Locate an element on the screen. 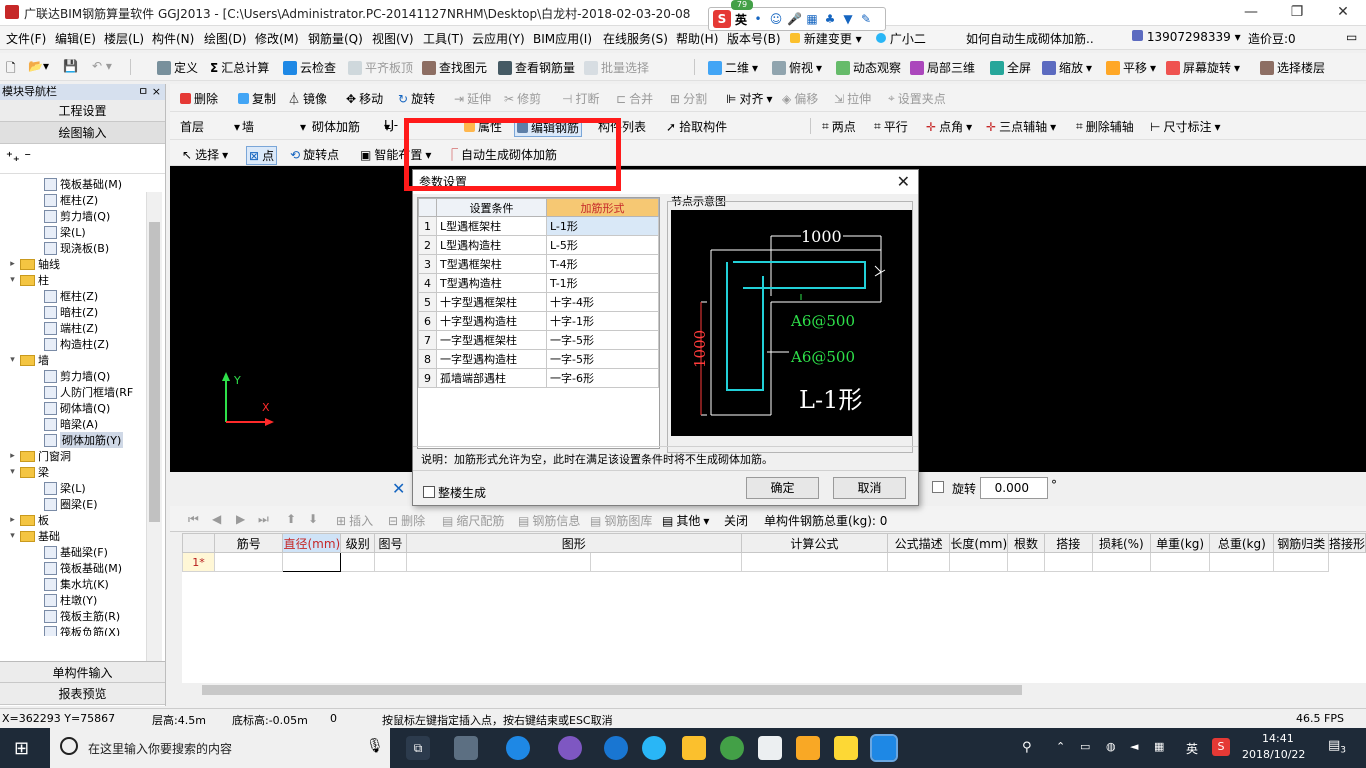 The image size is (1366, 768). first-record-icon: ⏮ is located at coordinates (193, 519).